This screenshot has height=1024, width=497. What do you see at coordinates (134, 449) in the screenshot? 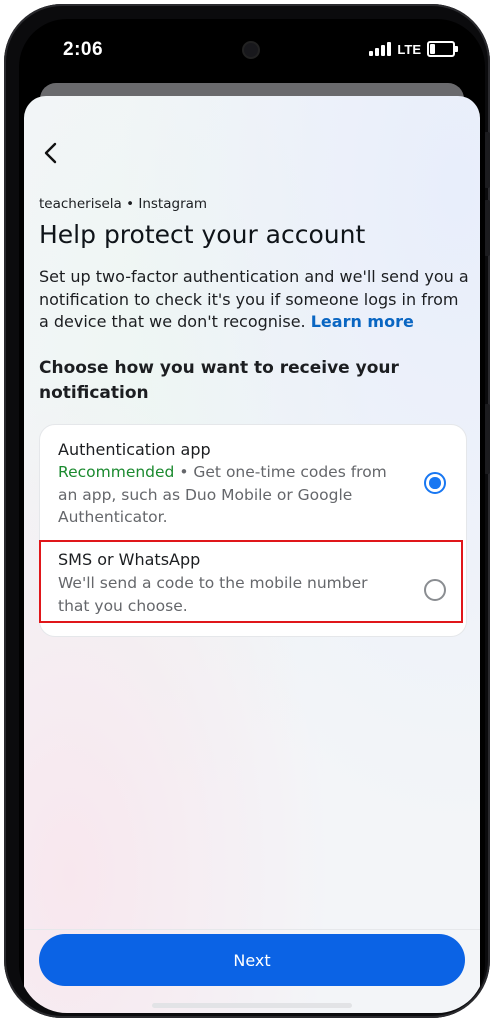
I see `option-title: Authentication app` at bounding box center [134, 449].